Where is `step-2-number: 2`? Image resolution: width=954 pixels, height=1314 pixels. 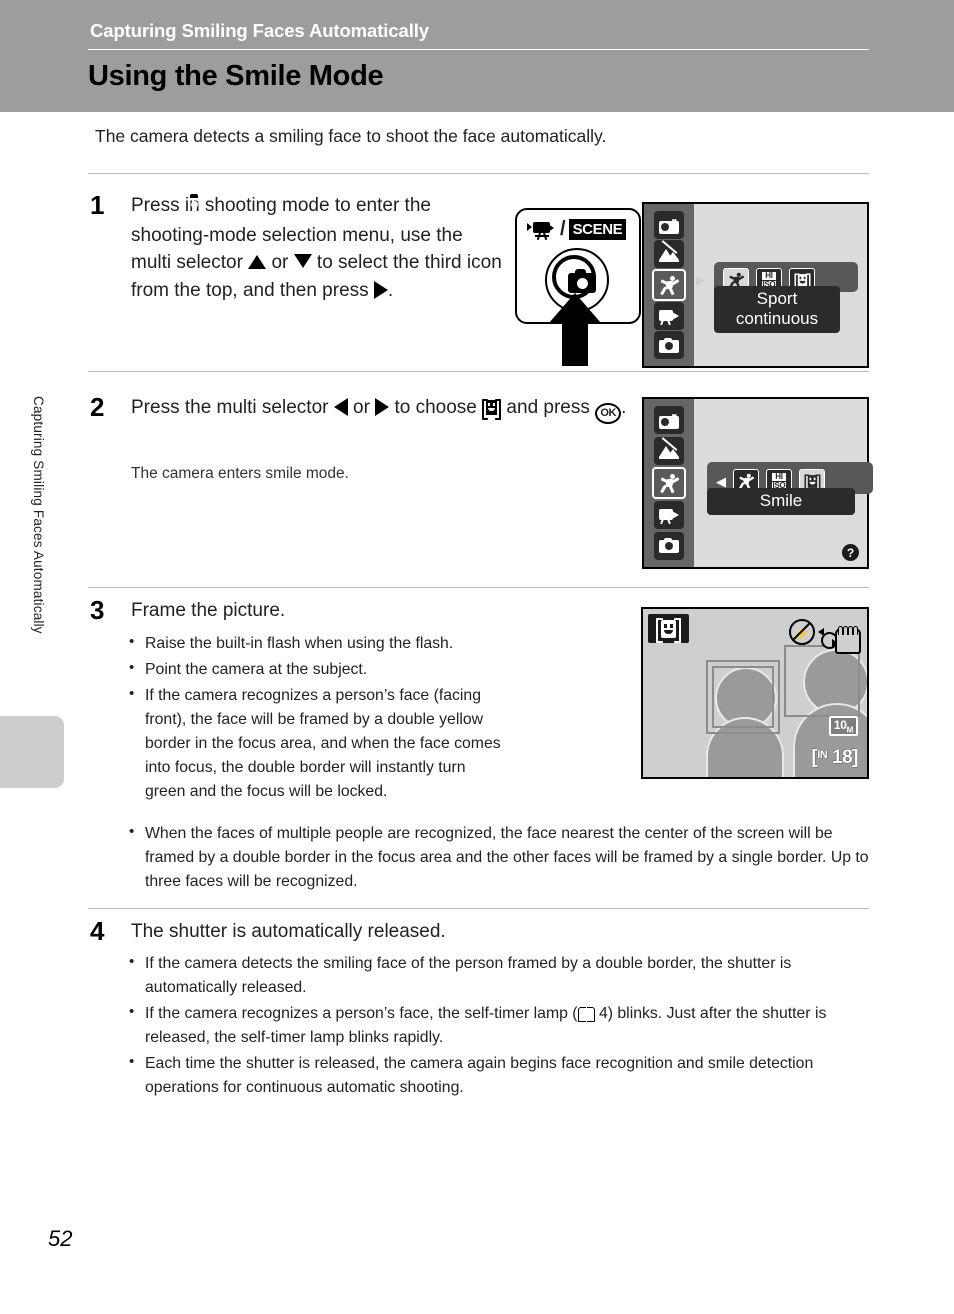 step-2-number: 2 is located at coordinates (97, 407).